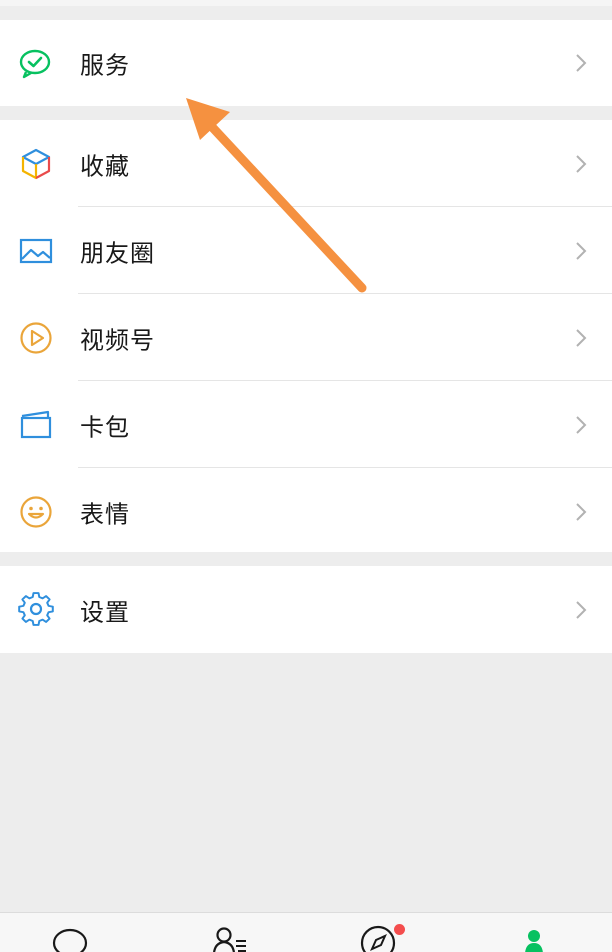 This screenshot has width=612, height=952. I want to click on contacts-icon, so click(229, 939).